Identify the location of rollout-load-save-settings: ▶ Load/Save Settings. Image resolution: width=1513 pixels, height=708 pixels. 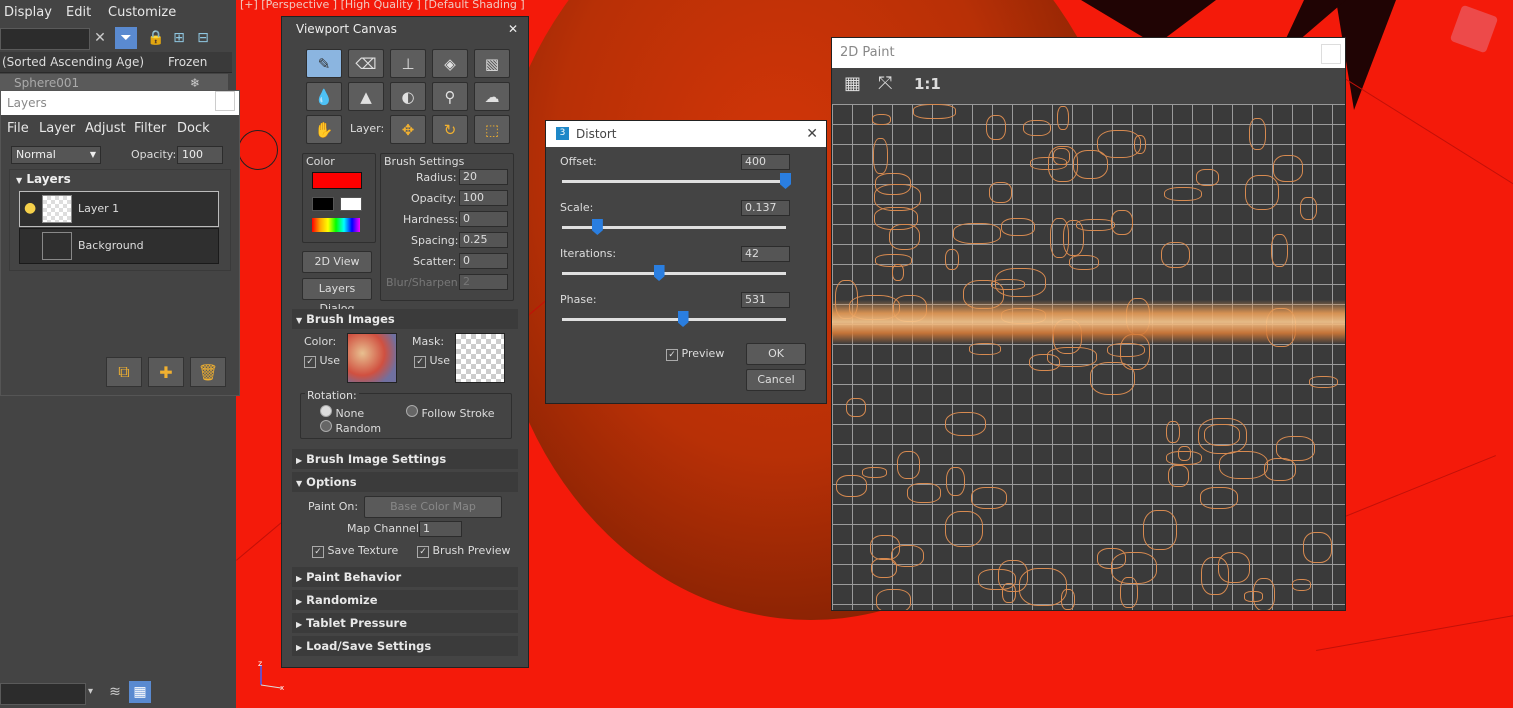
(405, 646).